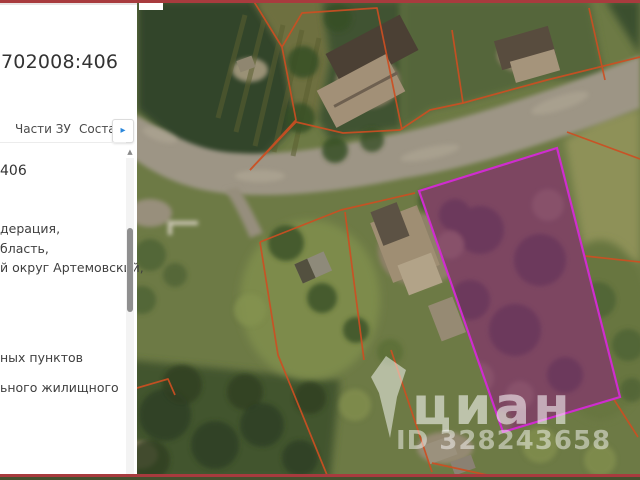 Image resolution: width=640 pixels, height=480 pixels. Describe the element at coordinates (72, 267) in the screenshot. I see `address-line: й округ Артемовский,` at that location.